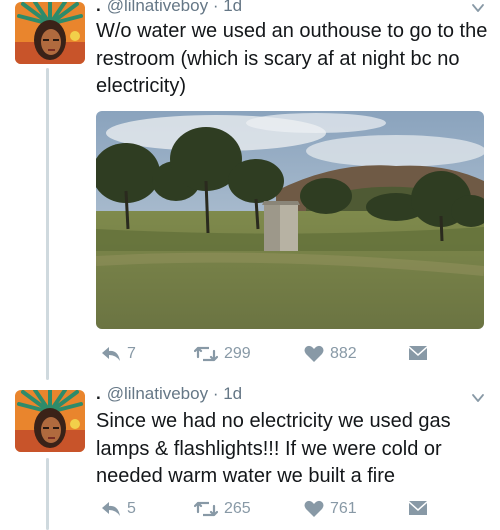 The height and width of the screenshot is (530, 500). Describe the element at coordinates (276, 512) in the screenshot. I see `tweet-actions: 5 265 761` at that location.